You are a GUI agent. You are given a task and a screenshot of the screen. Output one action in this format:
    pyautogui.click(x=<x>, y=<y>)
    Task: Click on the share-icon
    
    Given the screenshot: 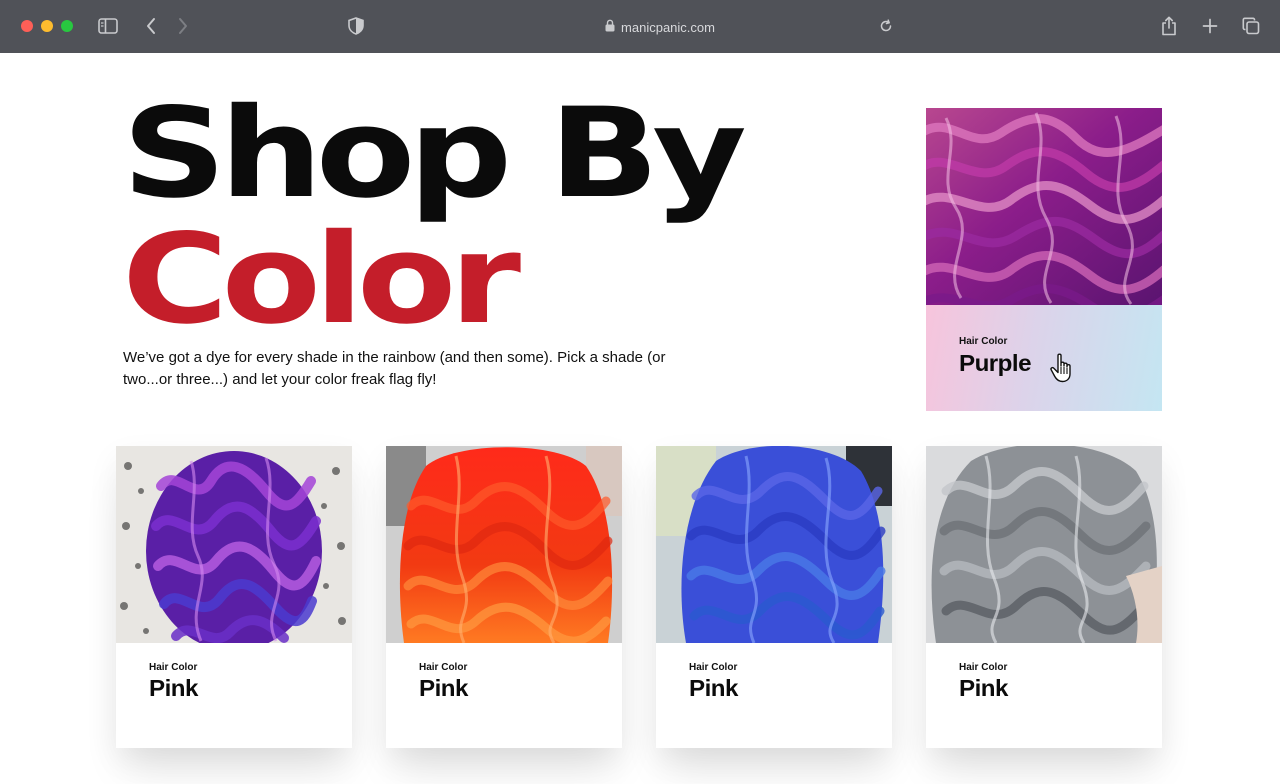 What is the action you would take?
    pyautogui.click(x=1169, y=26)
    